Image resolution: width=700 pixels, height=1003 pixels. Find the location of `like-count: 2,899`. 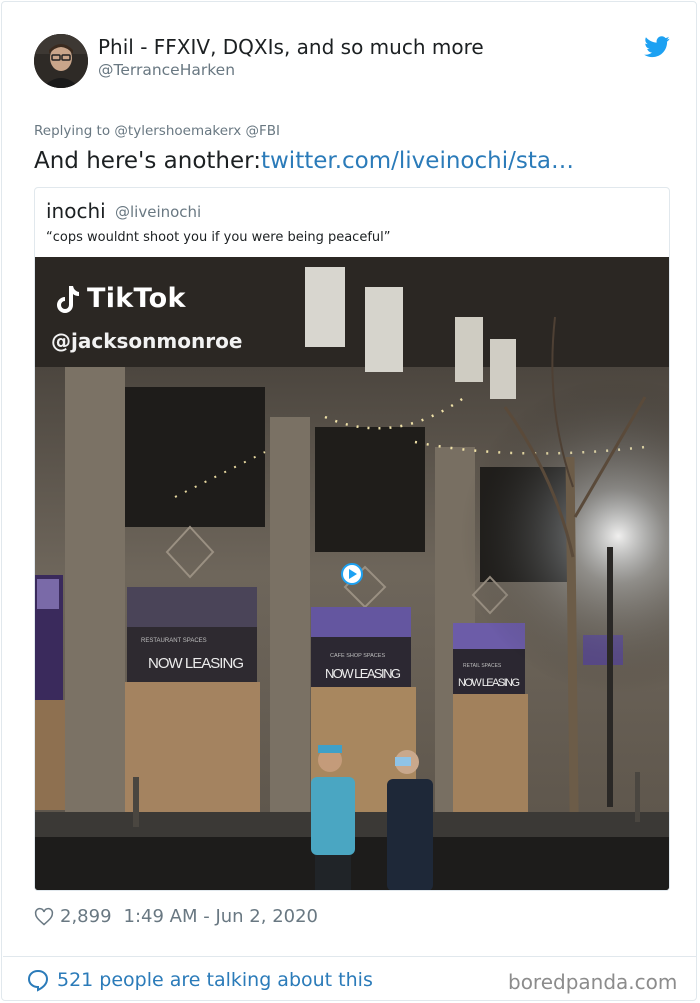

like-count: 2,899 is located at coordinates (86, 917).